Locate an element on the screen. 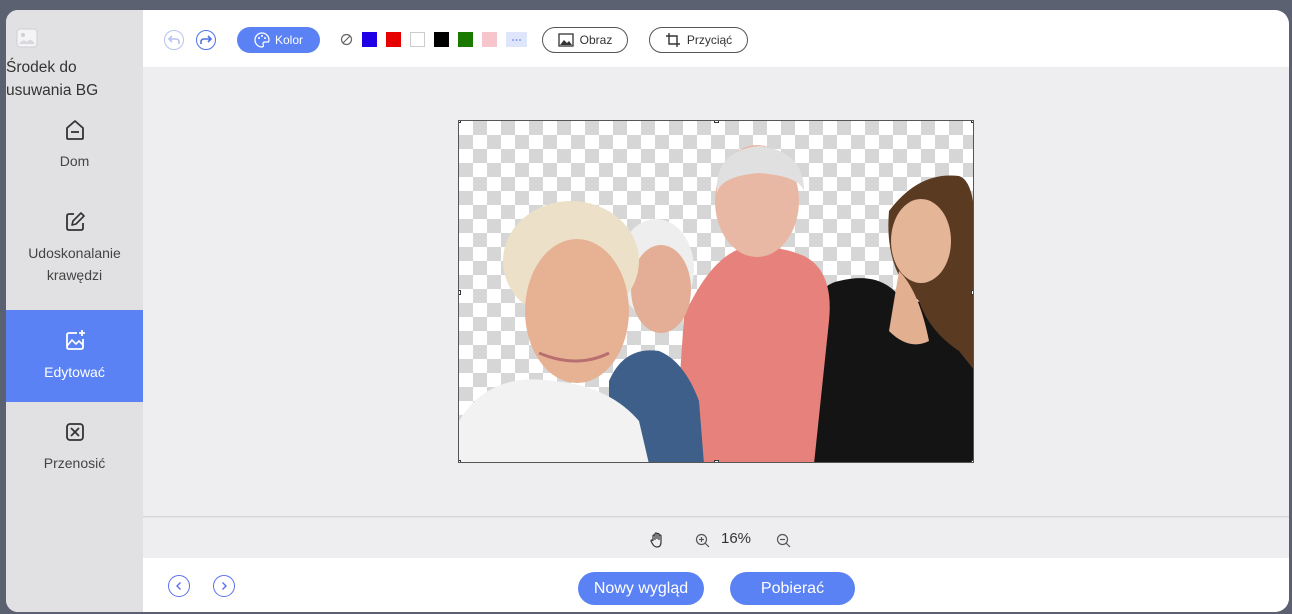 This screenshot has height=614, width=1292. redo-button is located at coordinates (206, 40).